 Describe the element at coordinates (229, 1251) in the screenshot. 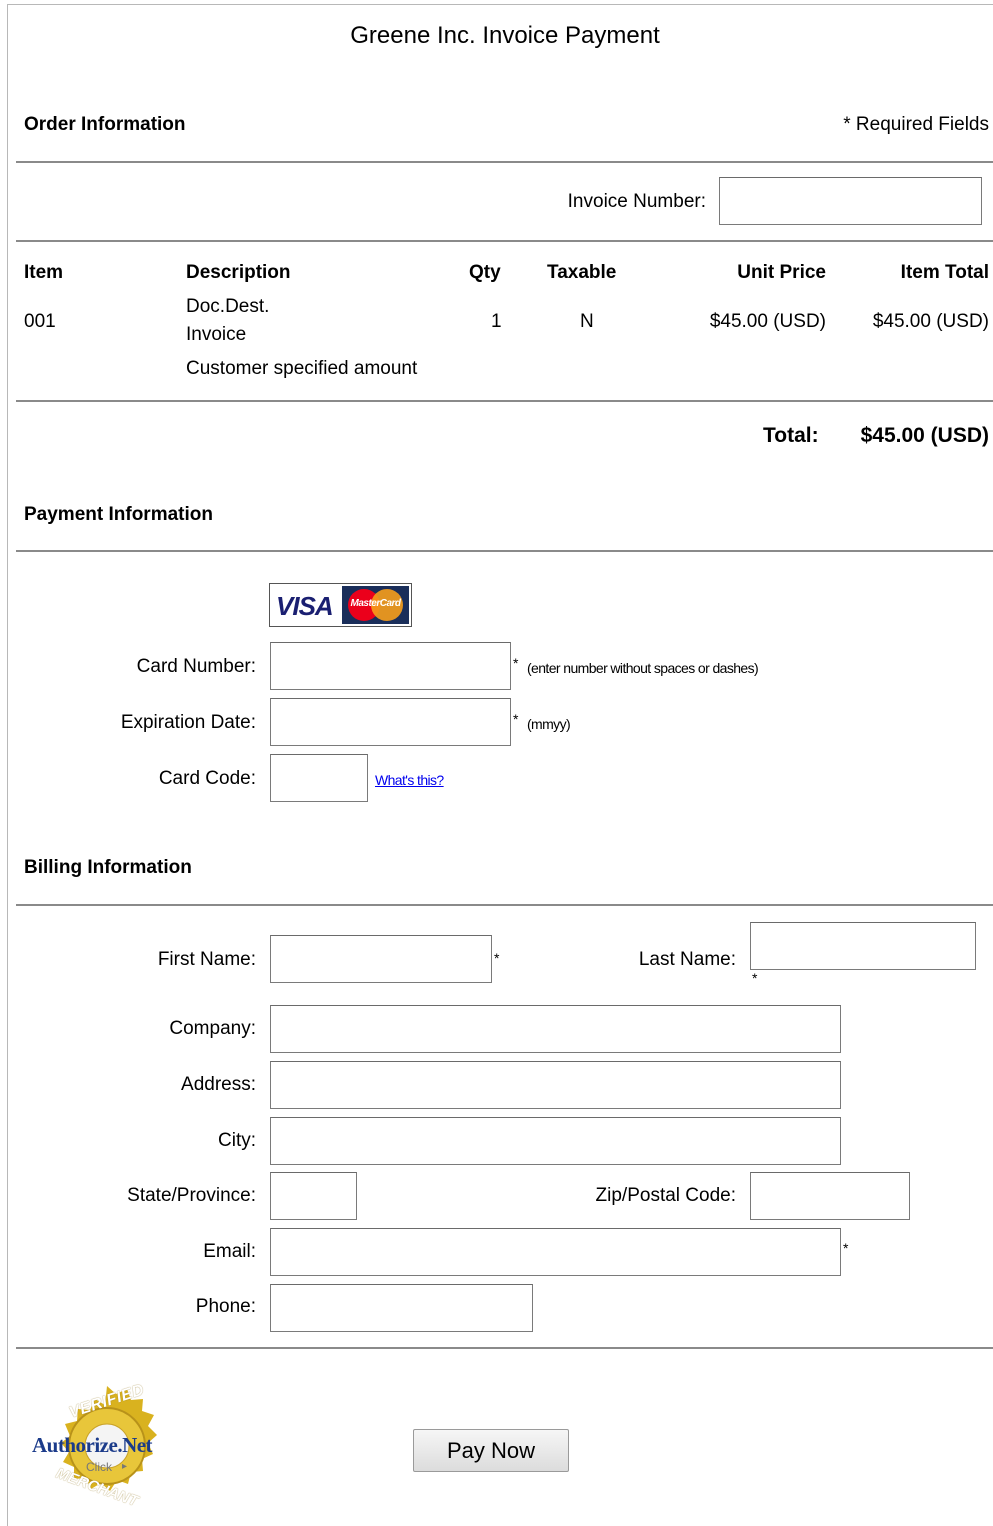

I see `email-label: Email:` at that location.